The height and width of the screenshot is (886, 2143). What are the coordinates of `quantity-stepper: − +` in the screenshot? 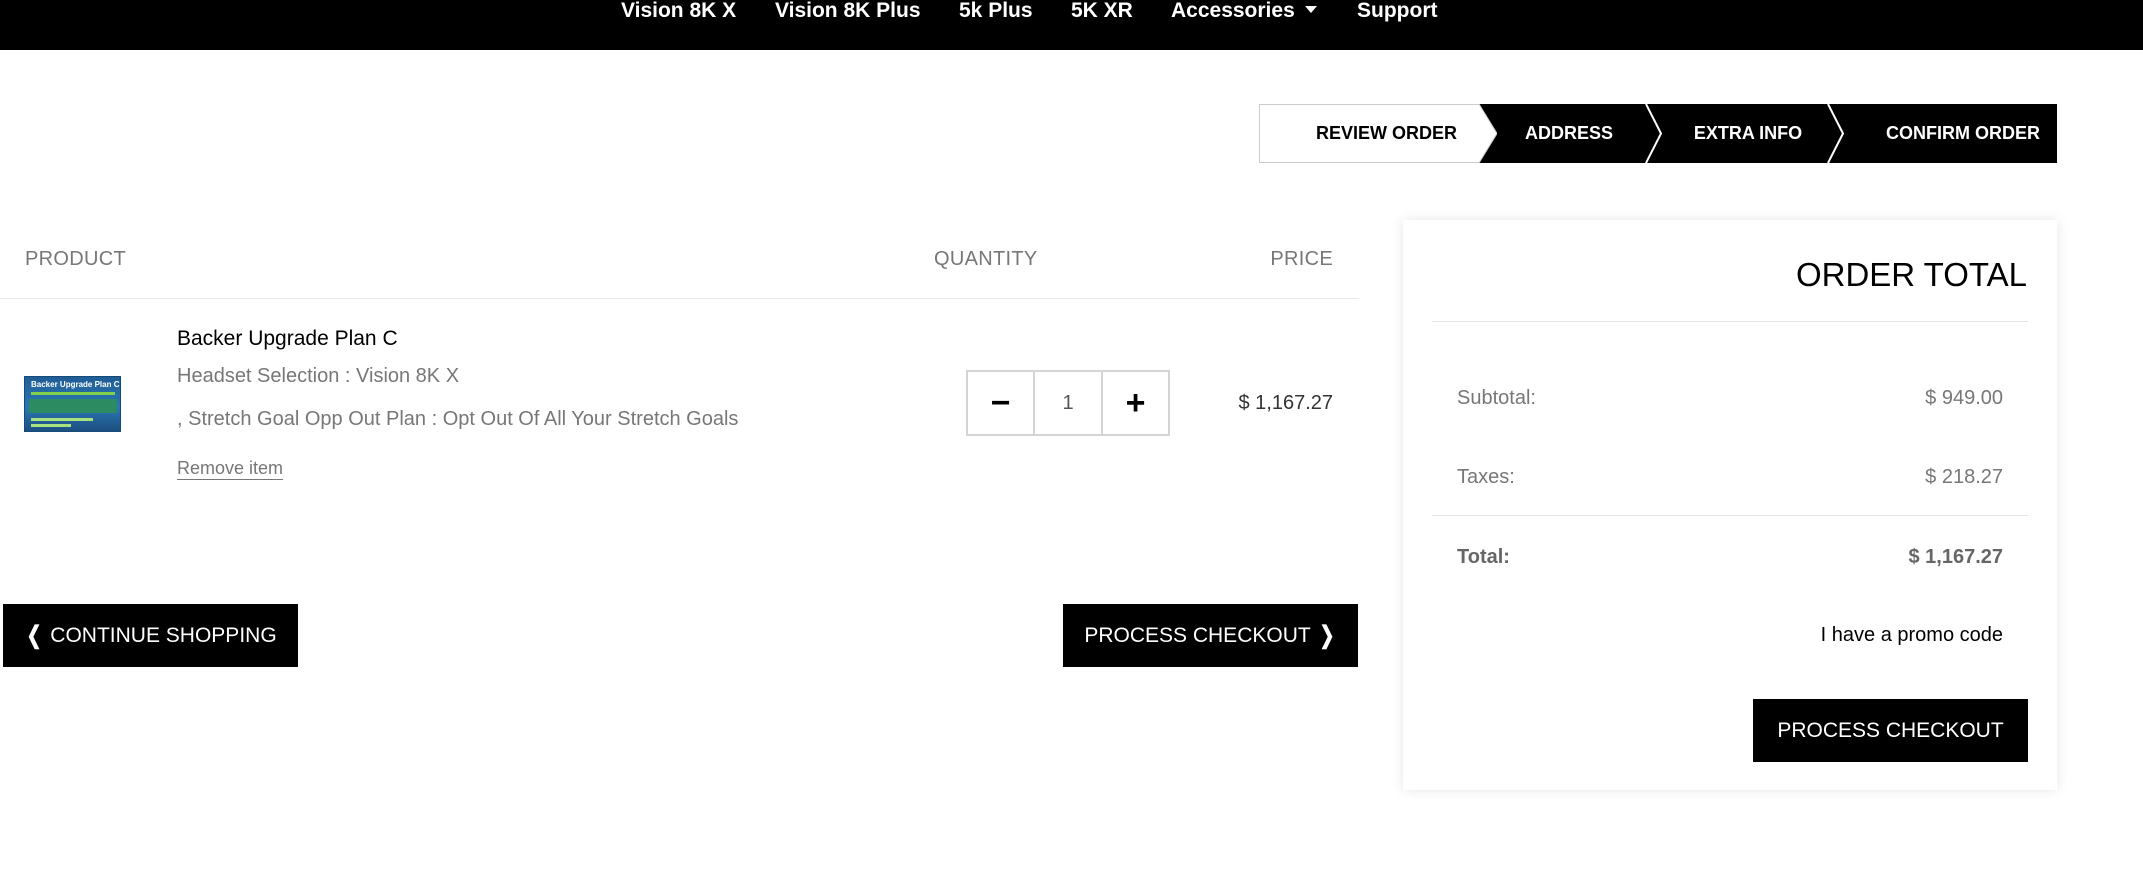 It's located at (1068, 403).